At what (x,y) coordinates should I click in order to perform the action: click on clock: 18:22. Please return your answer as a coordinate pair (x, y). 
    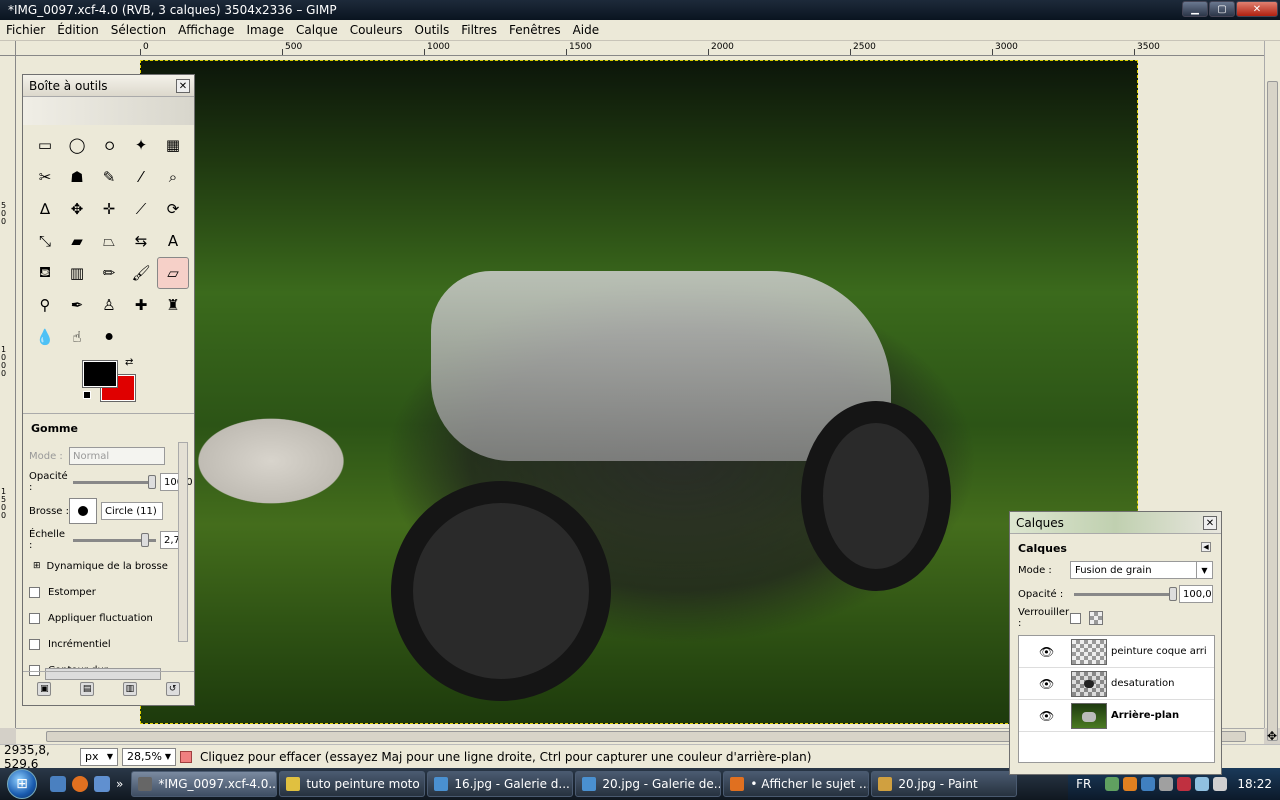
    Looking at the image, I should click on (1254, 784).